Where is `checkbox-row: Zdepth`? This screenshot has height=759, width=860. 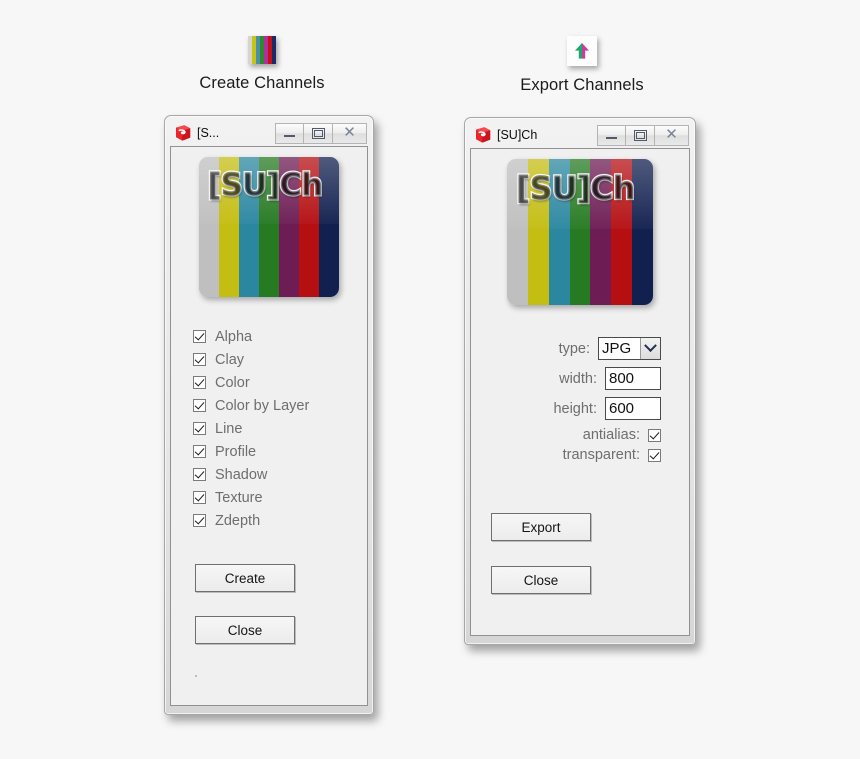
checkbox-row: Zdepth is located at coordinates (280, 520).